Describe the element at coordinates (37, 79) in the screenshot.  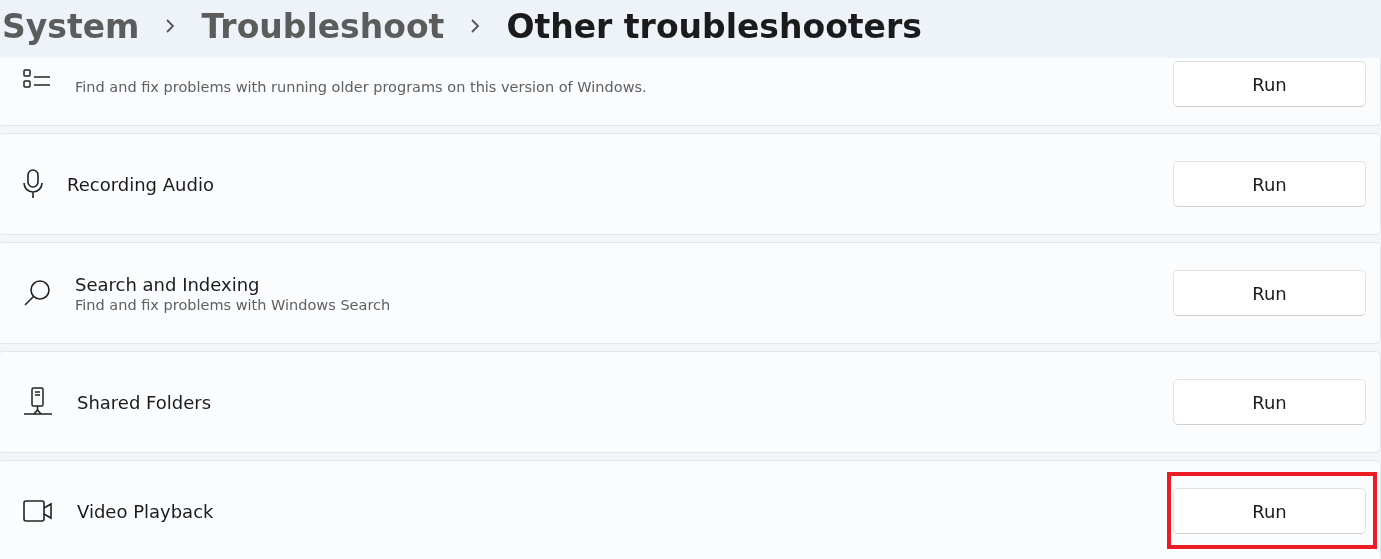
I see `list-icon` at that location.